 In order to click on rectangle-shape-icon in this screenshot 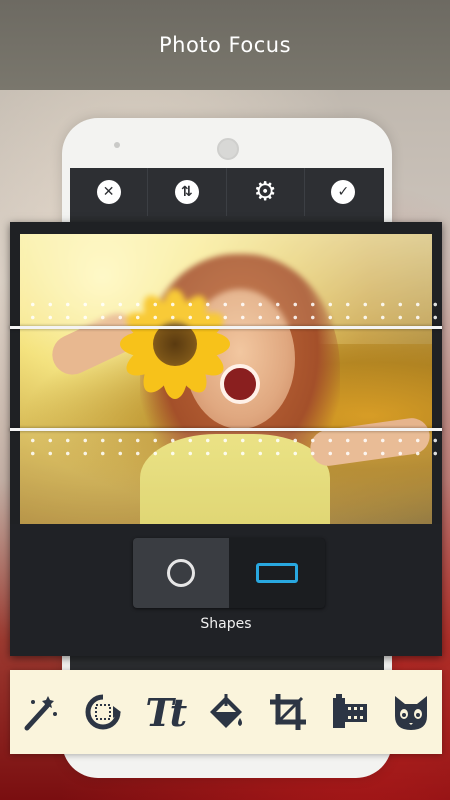, I will do `click(277, 573)`.